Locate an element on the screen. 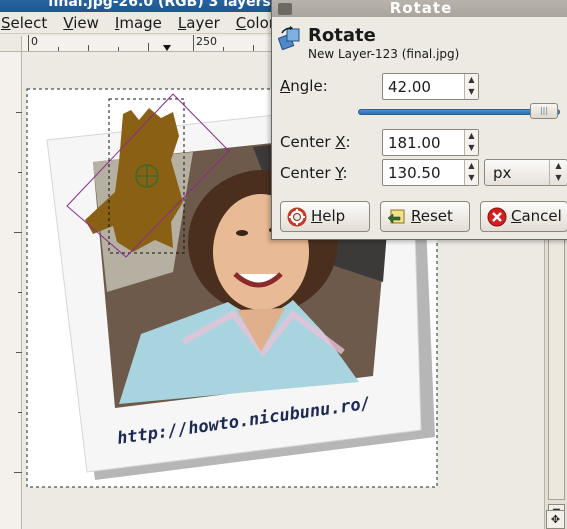 This screenshot has height=529, width=567. dialog-heading: Rotate is located at coordinates (342, 35).